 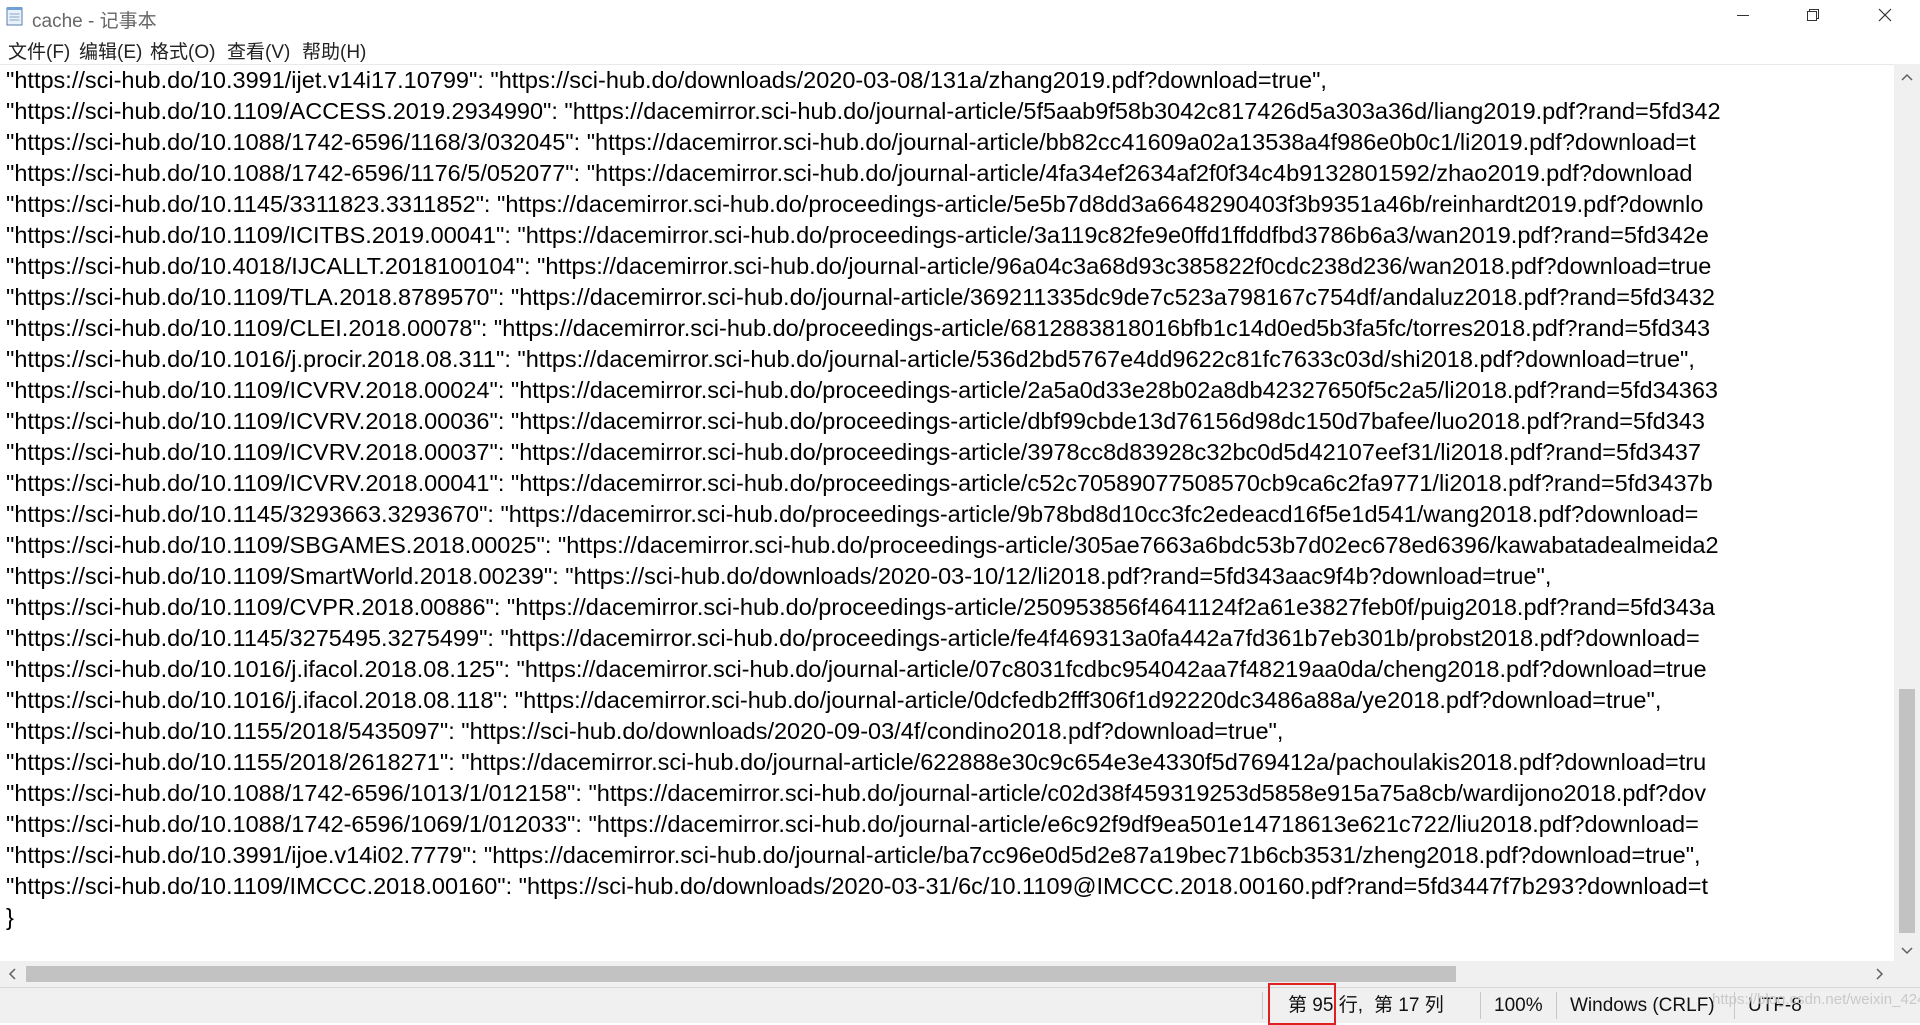 I want to click on menu-edit: 编辑(E), so click(x=110, y=50).